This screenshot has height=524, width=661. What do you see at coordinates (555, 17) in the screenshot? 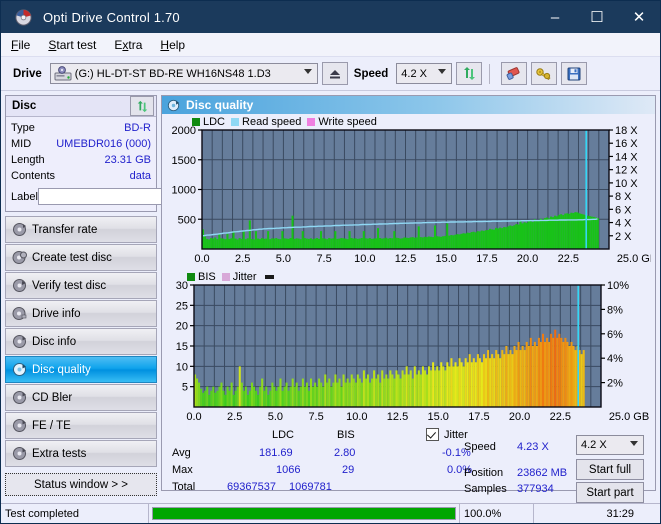
I see `minimize-button: –` at bounding box center [555, 17].